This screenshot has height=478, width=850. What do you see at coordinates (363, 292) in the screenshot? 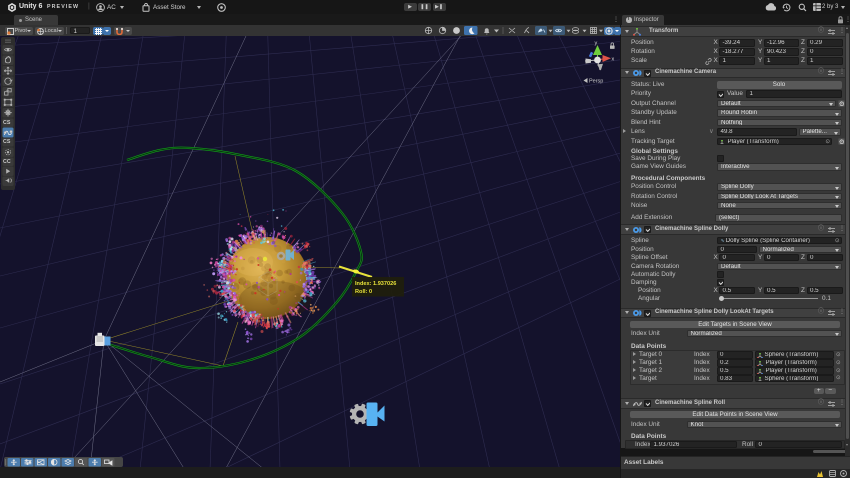
I see `svg-text: Roll: 0` at bounding box center [363, 292].